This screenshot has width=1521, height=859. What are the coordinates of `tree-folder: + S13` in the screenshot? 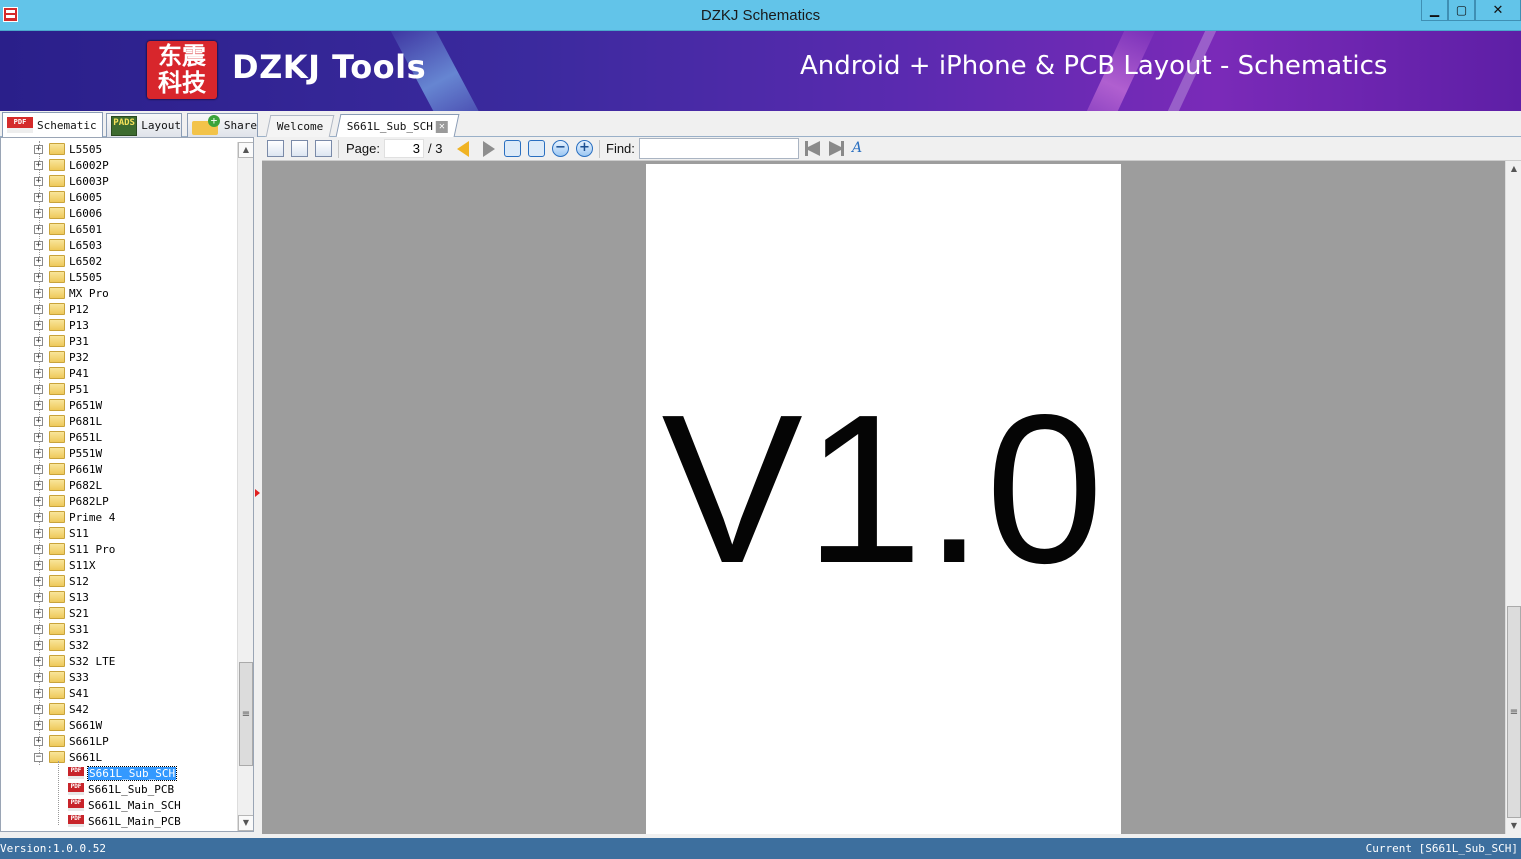 It's located at (61, 597).